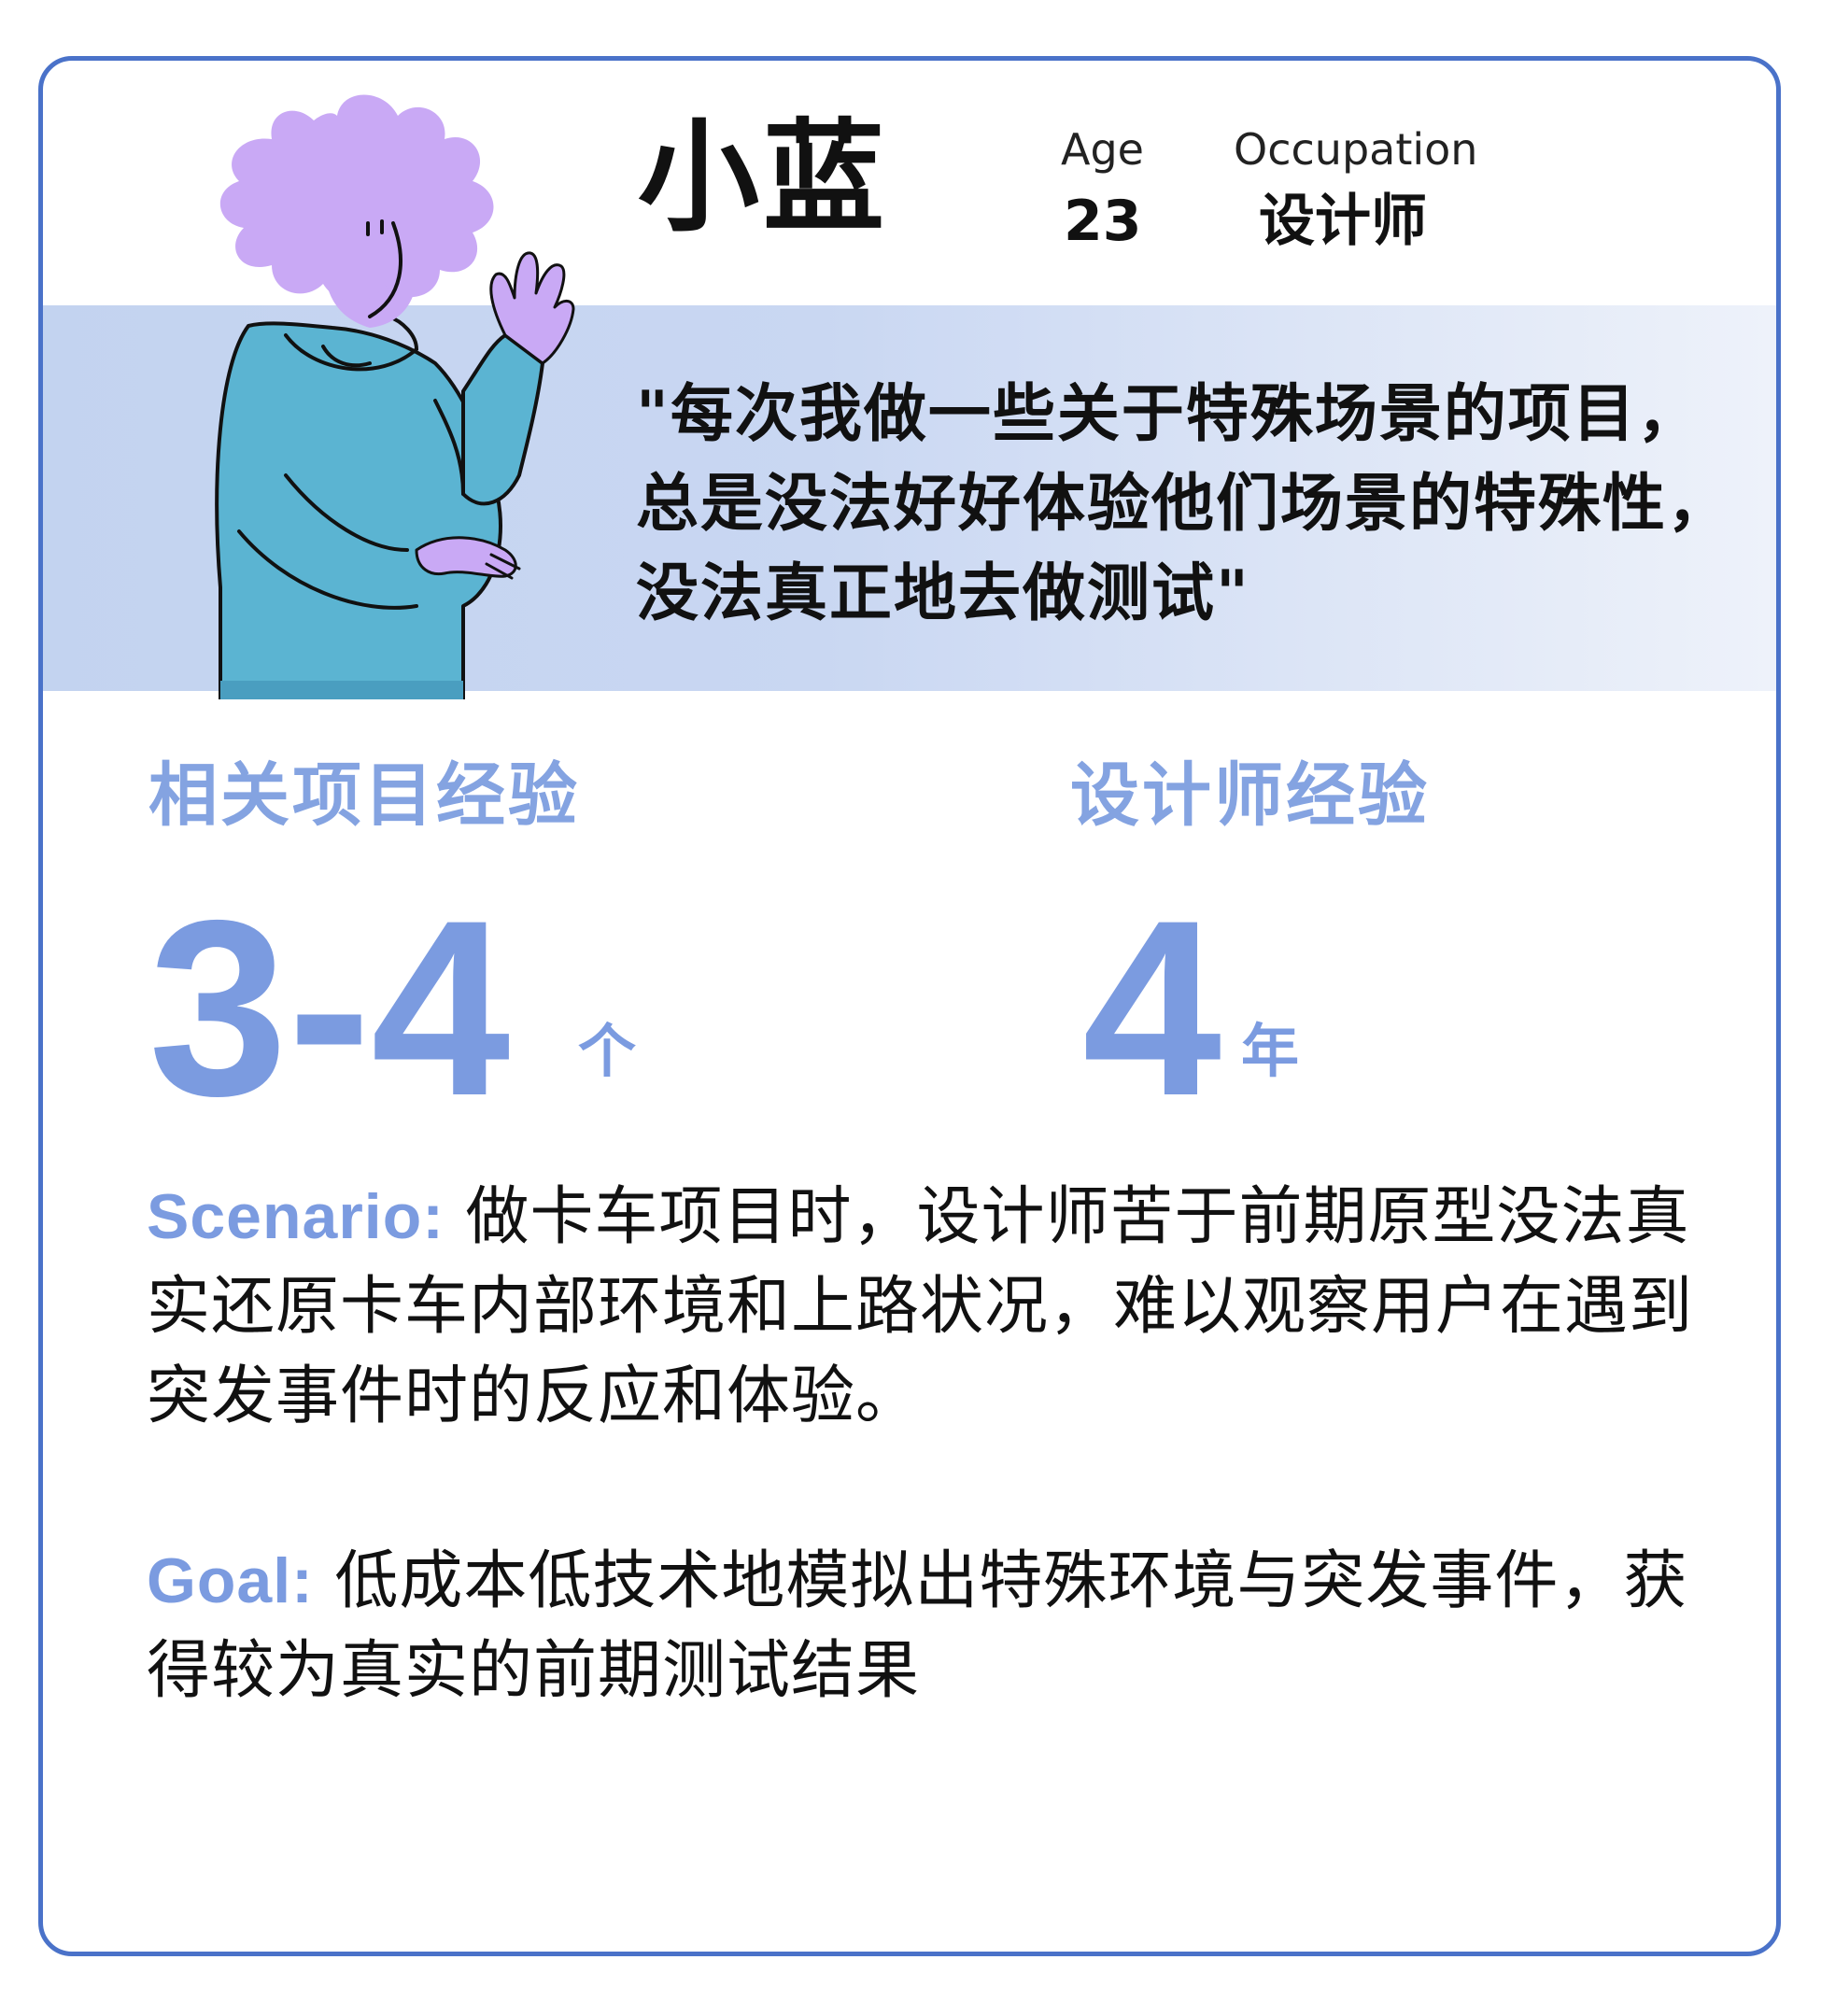 Image resolution: width=1821 pixels, height=2016 pixels. What do you see at coordinates (1343, 222) in the screenshot?
I see `occupation-value: 设计师` at bounding box center [1343, 222].